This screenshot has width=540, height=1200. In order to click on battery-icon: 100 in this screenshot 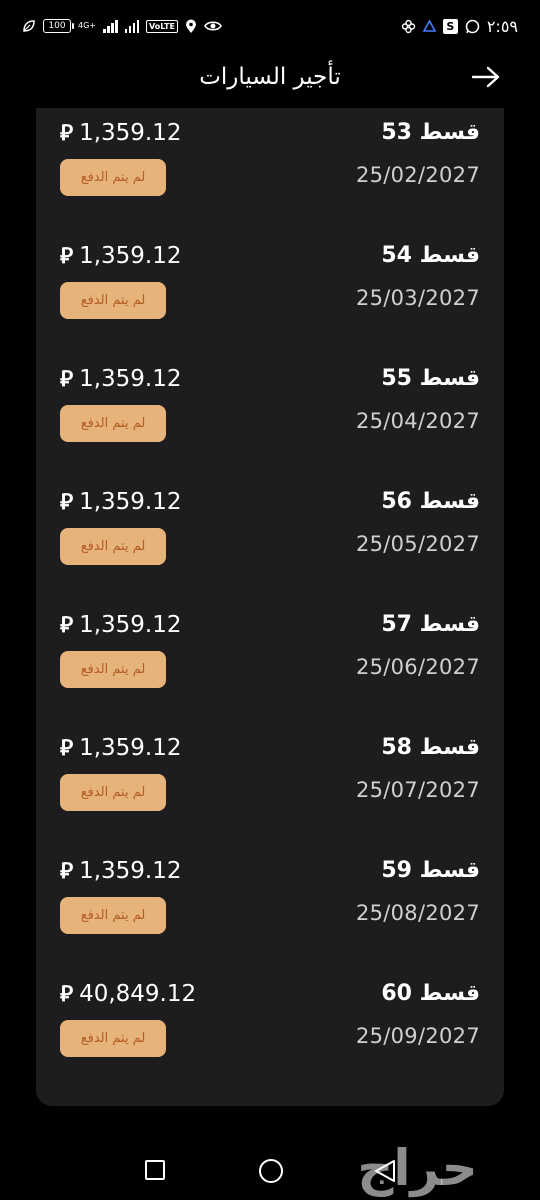, I will do `click(58, 26)`.